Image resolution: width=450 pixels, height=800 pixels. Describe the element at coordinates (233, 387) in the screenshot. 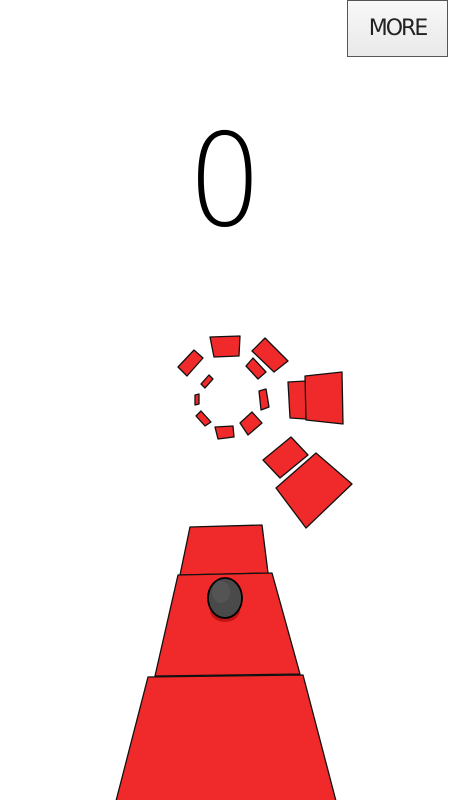

I see `floating-block-ring` at that location.